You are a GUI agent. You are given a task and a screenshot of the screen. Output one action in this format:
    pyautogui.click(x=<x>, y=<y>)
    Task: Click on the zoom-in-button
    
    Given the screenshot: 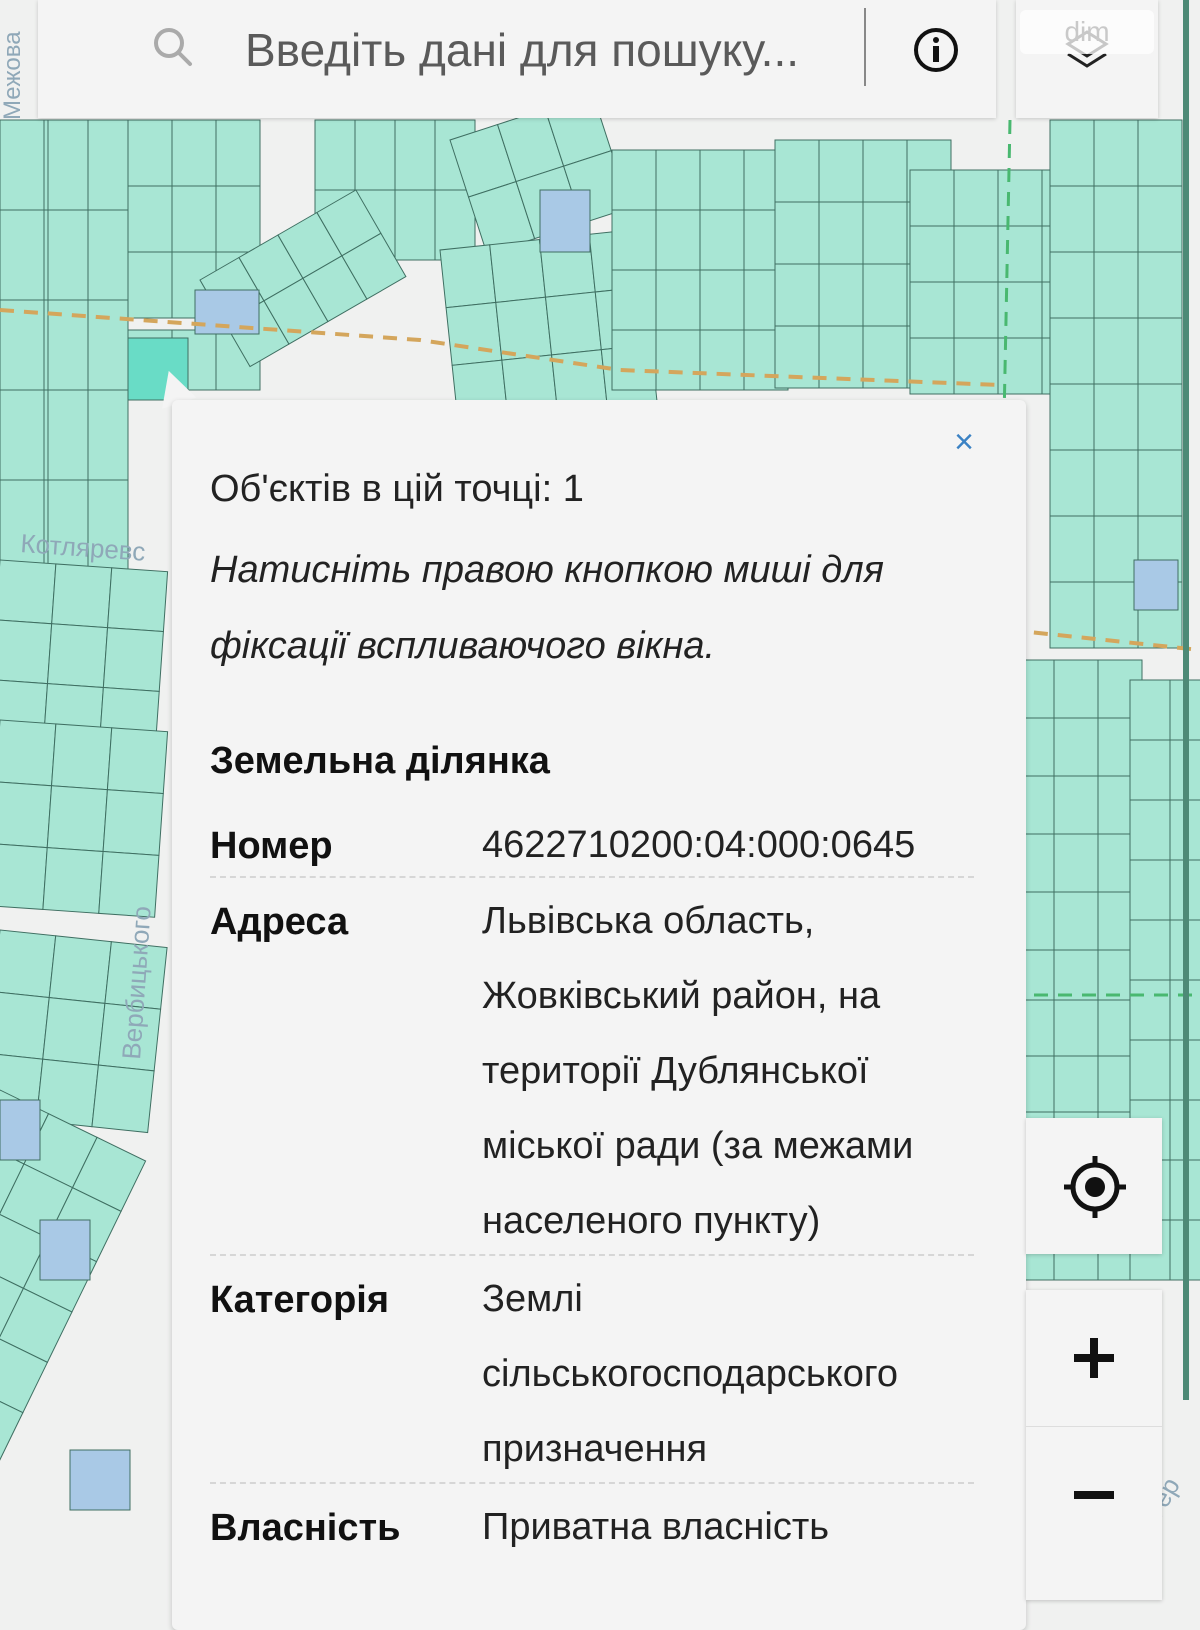 What is the action you would take?
    pyautogui.click(x=1094, y=1358)
    